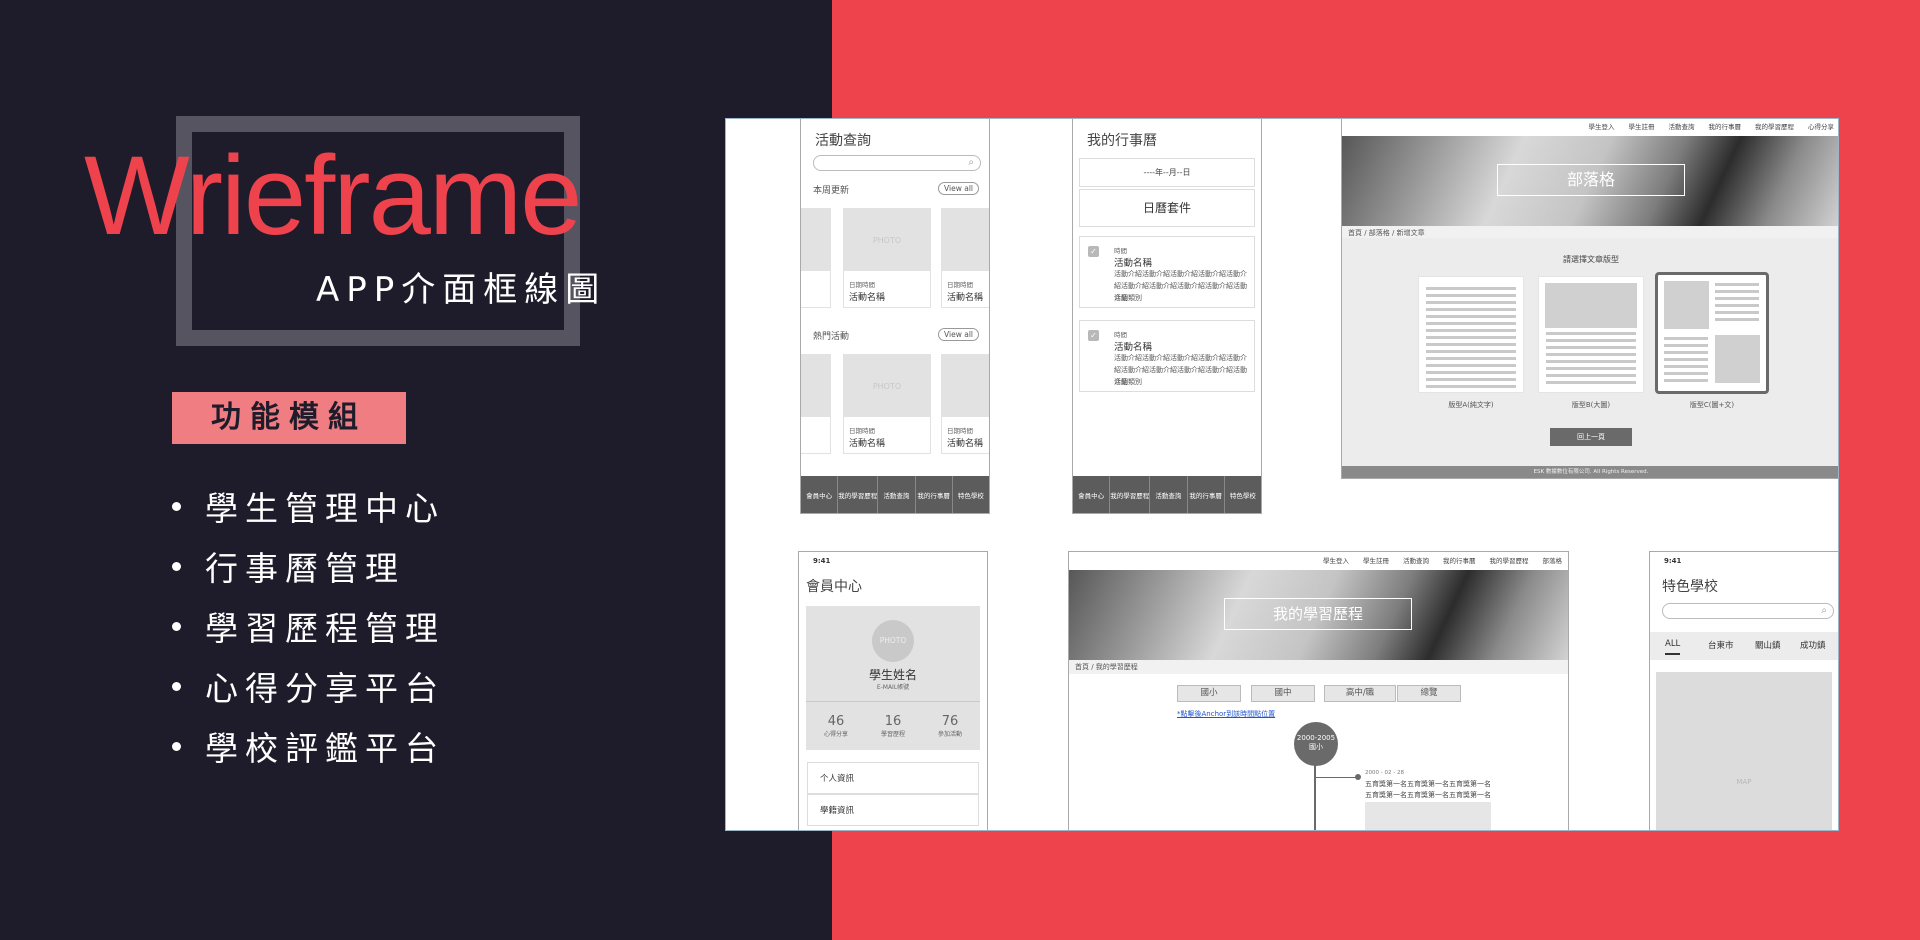  I want to click on stat-label: 學習歷程, so click(892, 734).